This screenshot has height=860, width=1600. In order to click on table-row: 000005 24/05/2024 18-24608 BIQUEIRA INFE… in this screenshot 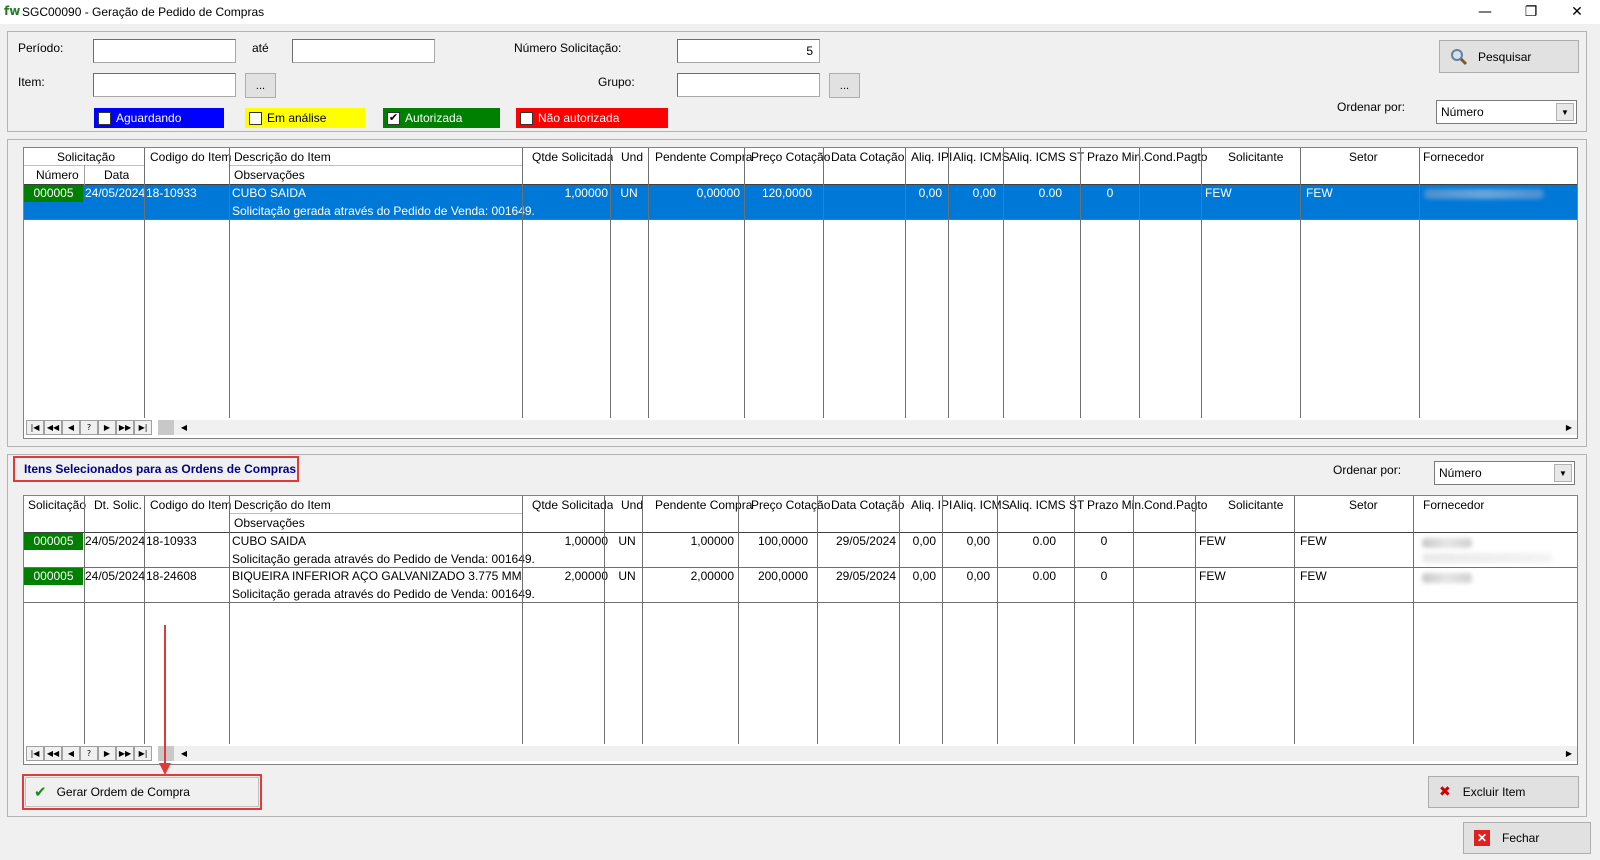, I will do `click(800, 585)`.